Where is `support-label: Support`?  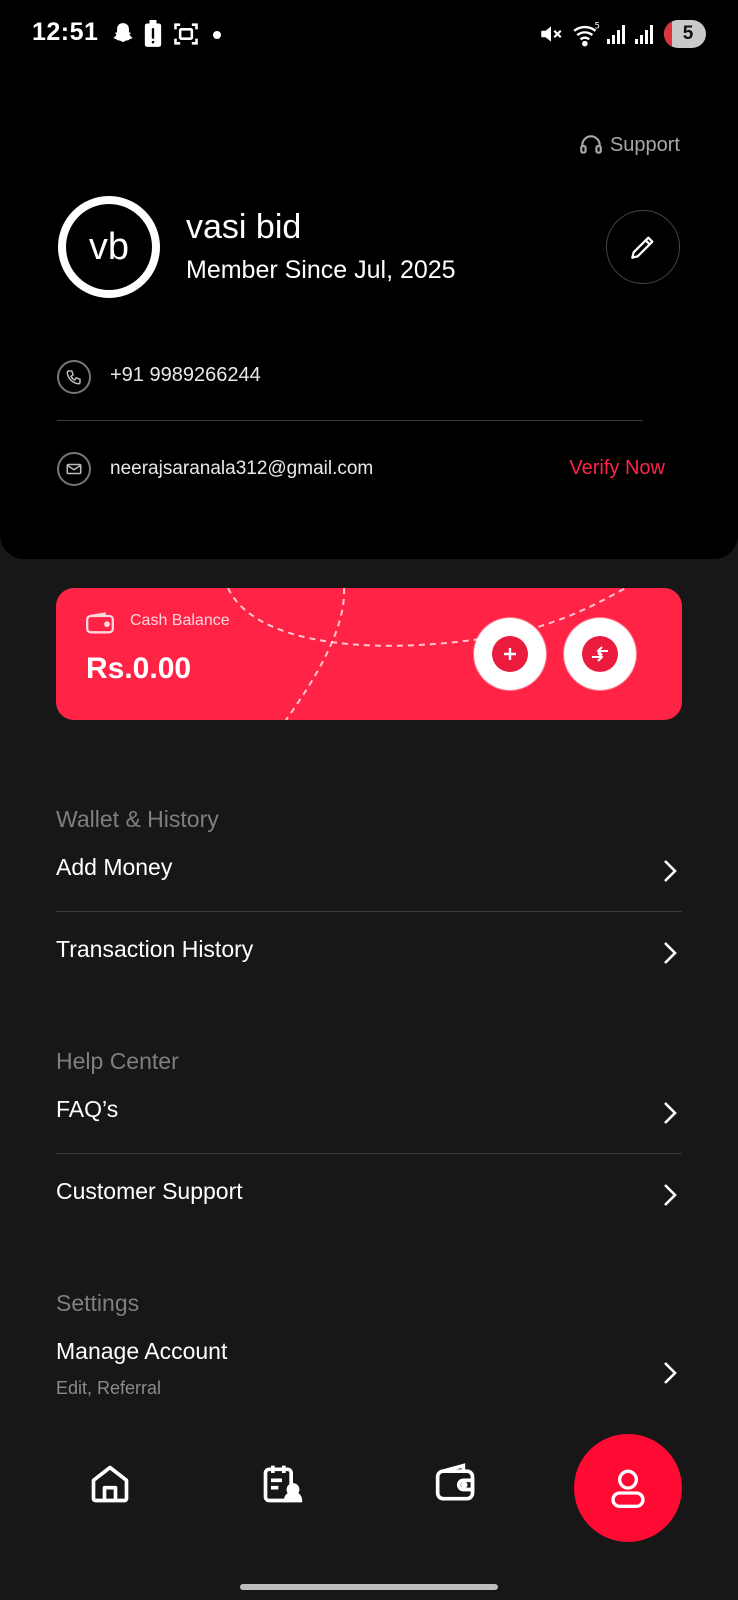
support-label: Support is located at coordinates (644, 144).